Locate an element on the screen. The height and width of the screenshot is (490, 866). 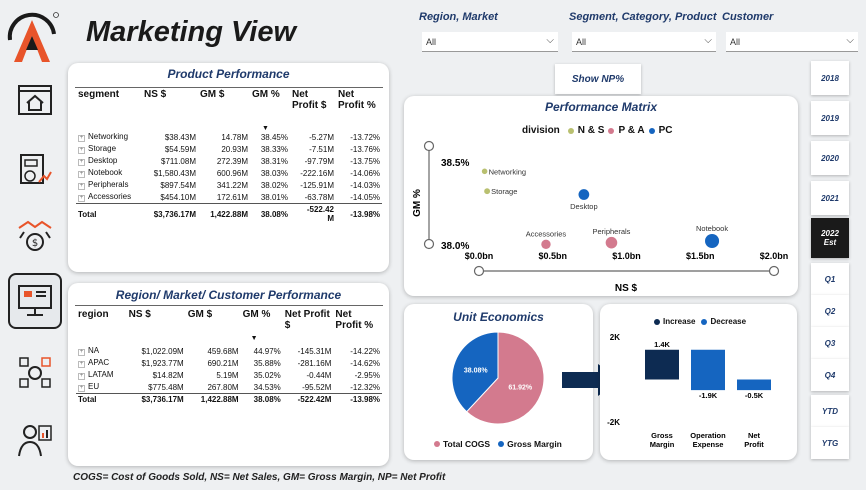
scatter-point-storage is located at coordinates (487, 191).